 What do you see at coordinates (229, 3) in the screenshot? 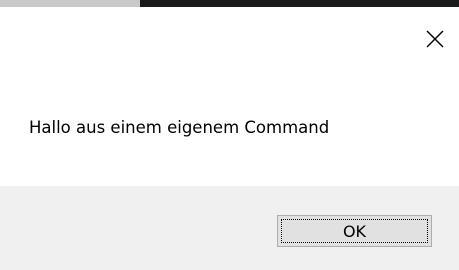
I see `window-top-border` at bounding box center [229, 3].